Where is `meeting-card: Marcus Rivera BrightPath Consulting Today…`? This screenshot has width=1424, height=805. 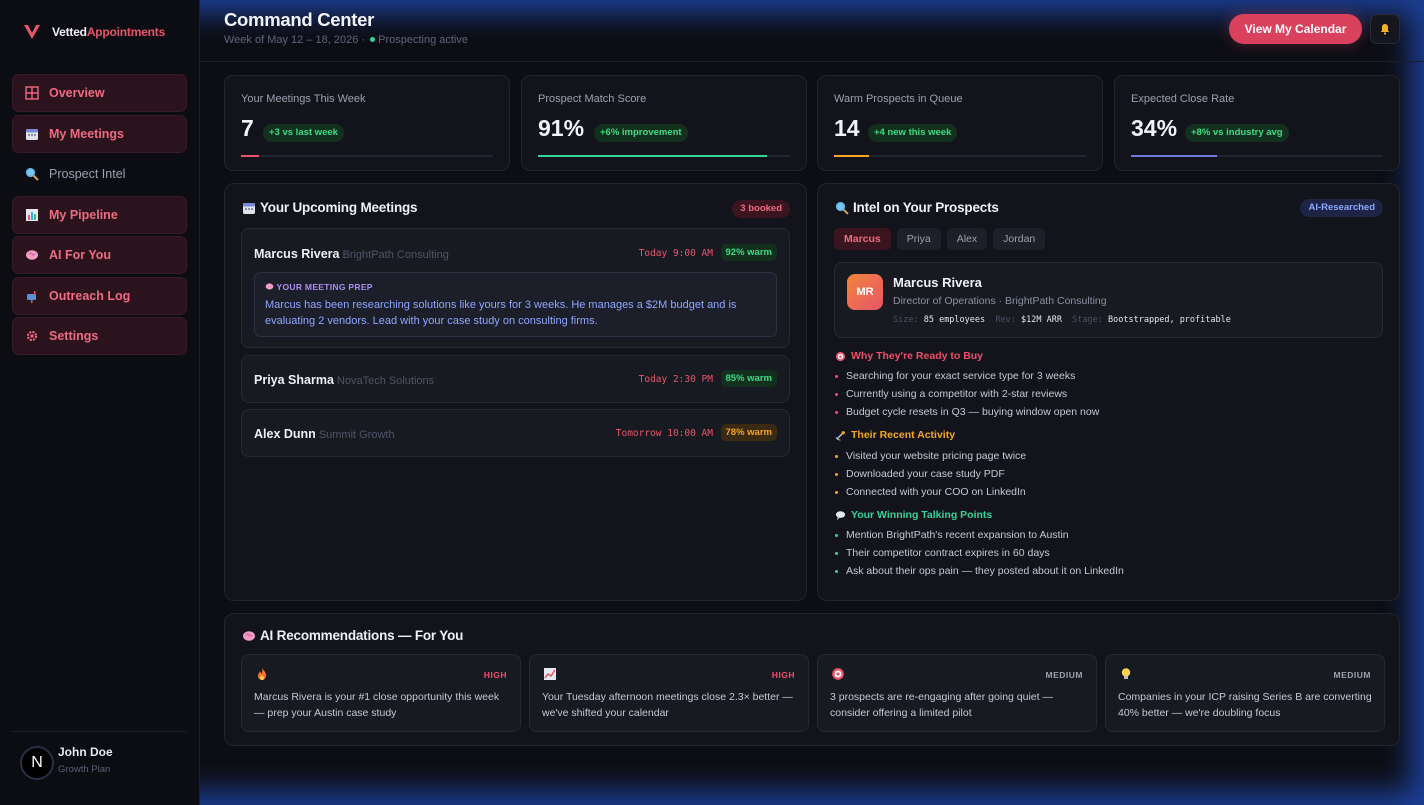
meeting-card: Marcus Rivera BrightPath Consulting Today… is located at coordinates (515, 288).